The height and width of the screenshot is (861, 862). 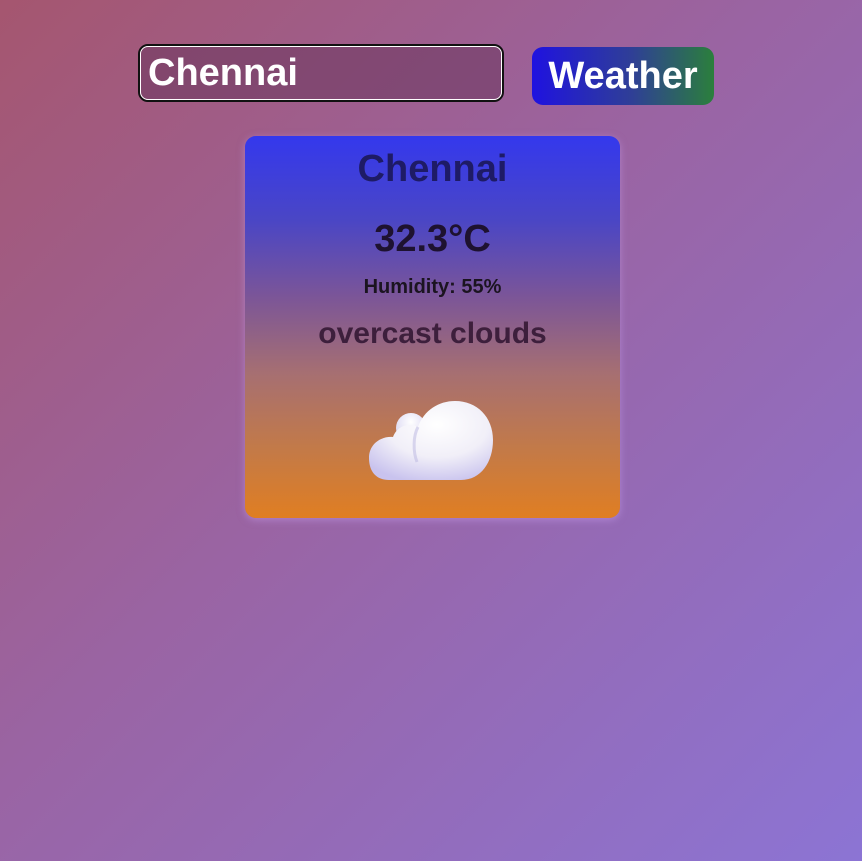 I want to click on weather-button: Weather, so click(x=623, y=76).